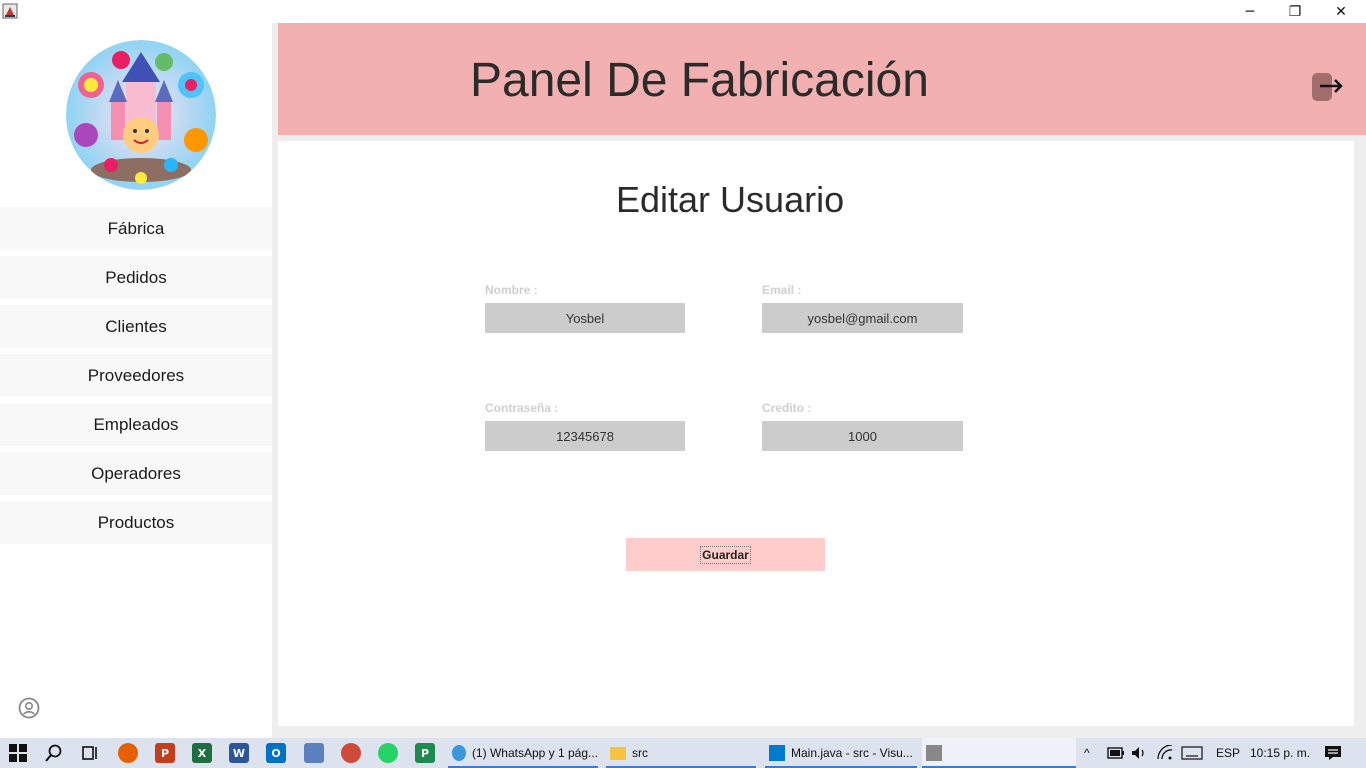 This screenshot has height=768, width=1366. I want to click on sidebar-item-productos: Productos, so click(136, 522).